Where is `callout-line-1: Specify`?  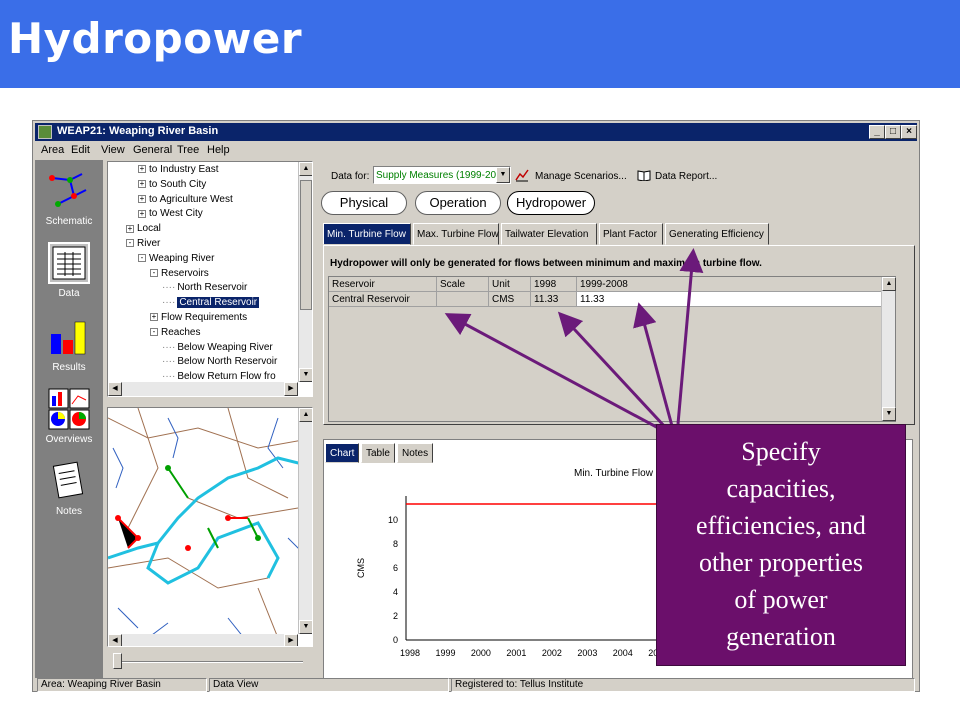
callout-line-1: Specify is located at coordinates (781, 451).